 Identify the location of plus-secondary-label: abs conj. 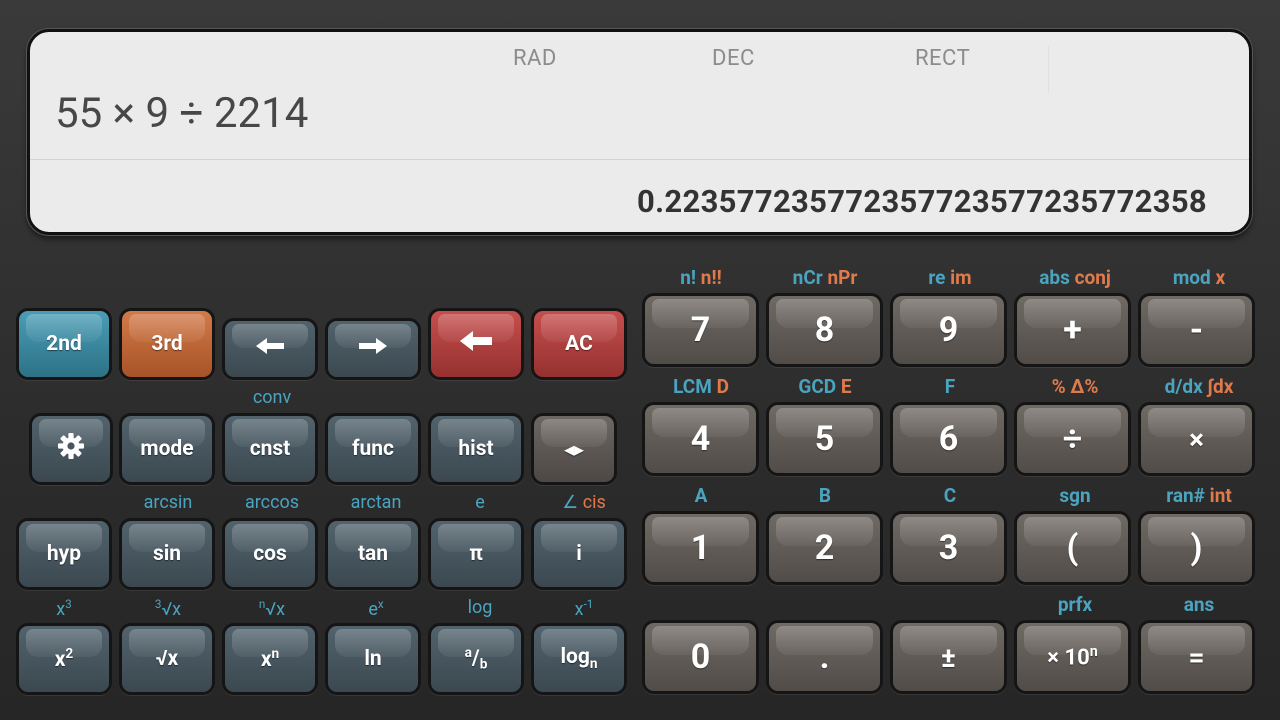
(1075, 277).